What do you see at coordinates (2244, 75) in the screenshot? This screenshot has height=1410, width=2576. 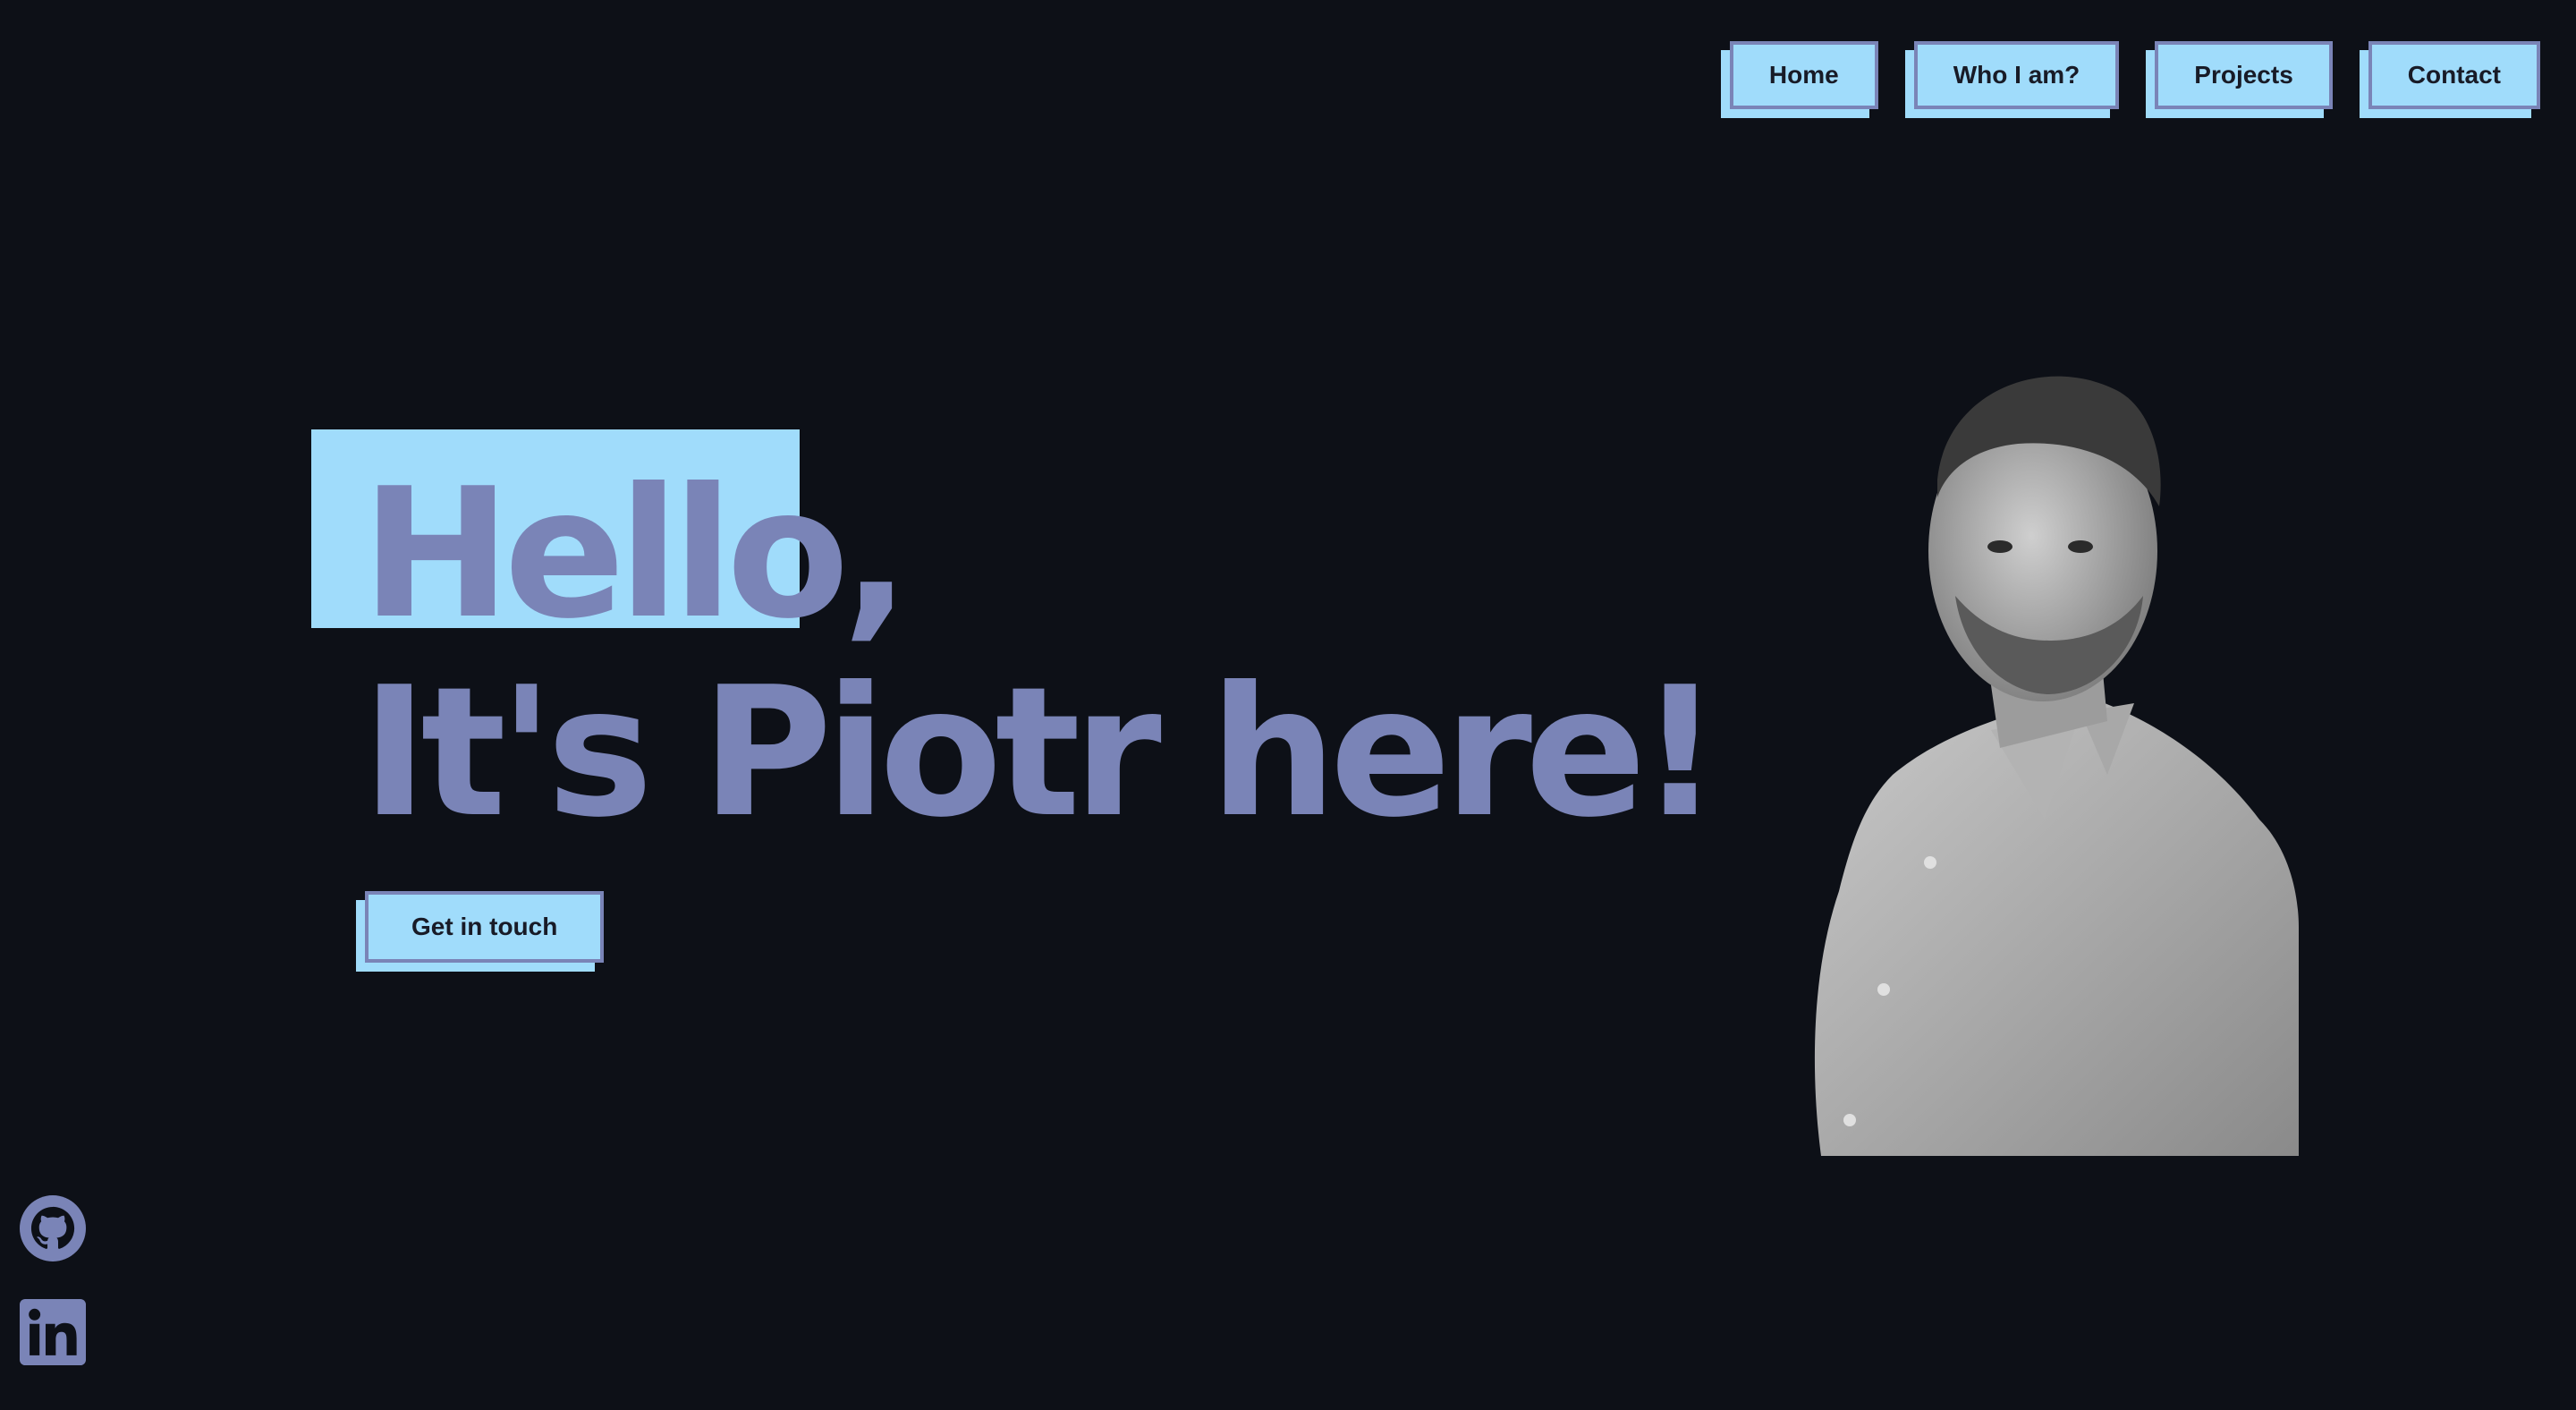 I see `nav-projects-button: Projects` at bounding box center [2244, 75].